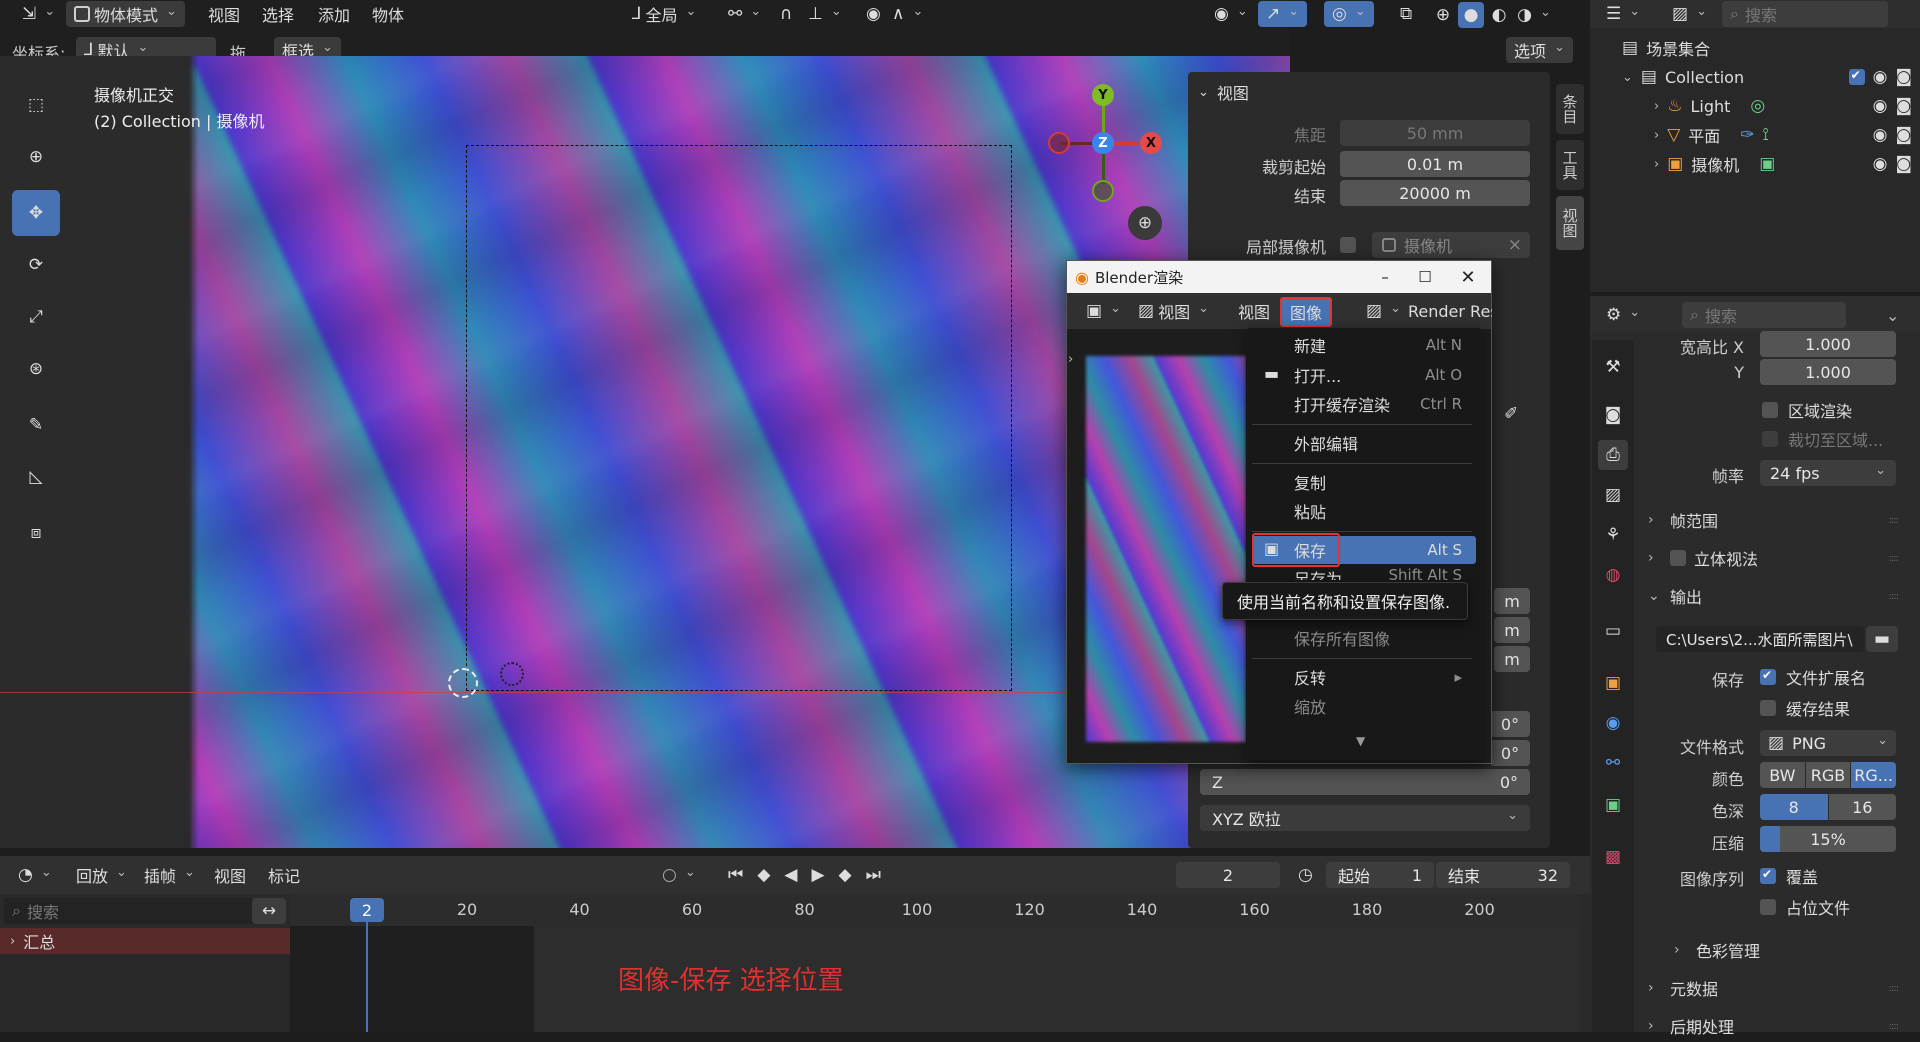 This screenshot has width=1920, height=1042. What do you see at coordinates (1828, 344) in the screenshot?
I see `aspect-x-field: 1.000` at bounding box center [1828, 344].